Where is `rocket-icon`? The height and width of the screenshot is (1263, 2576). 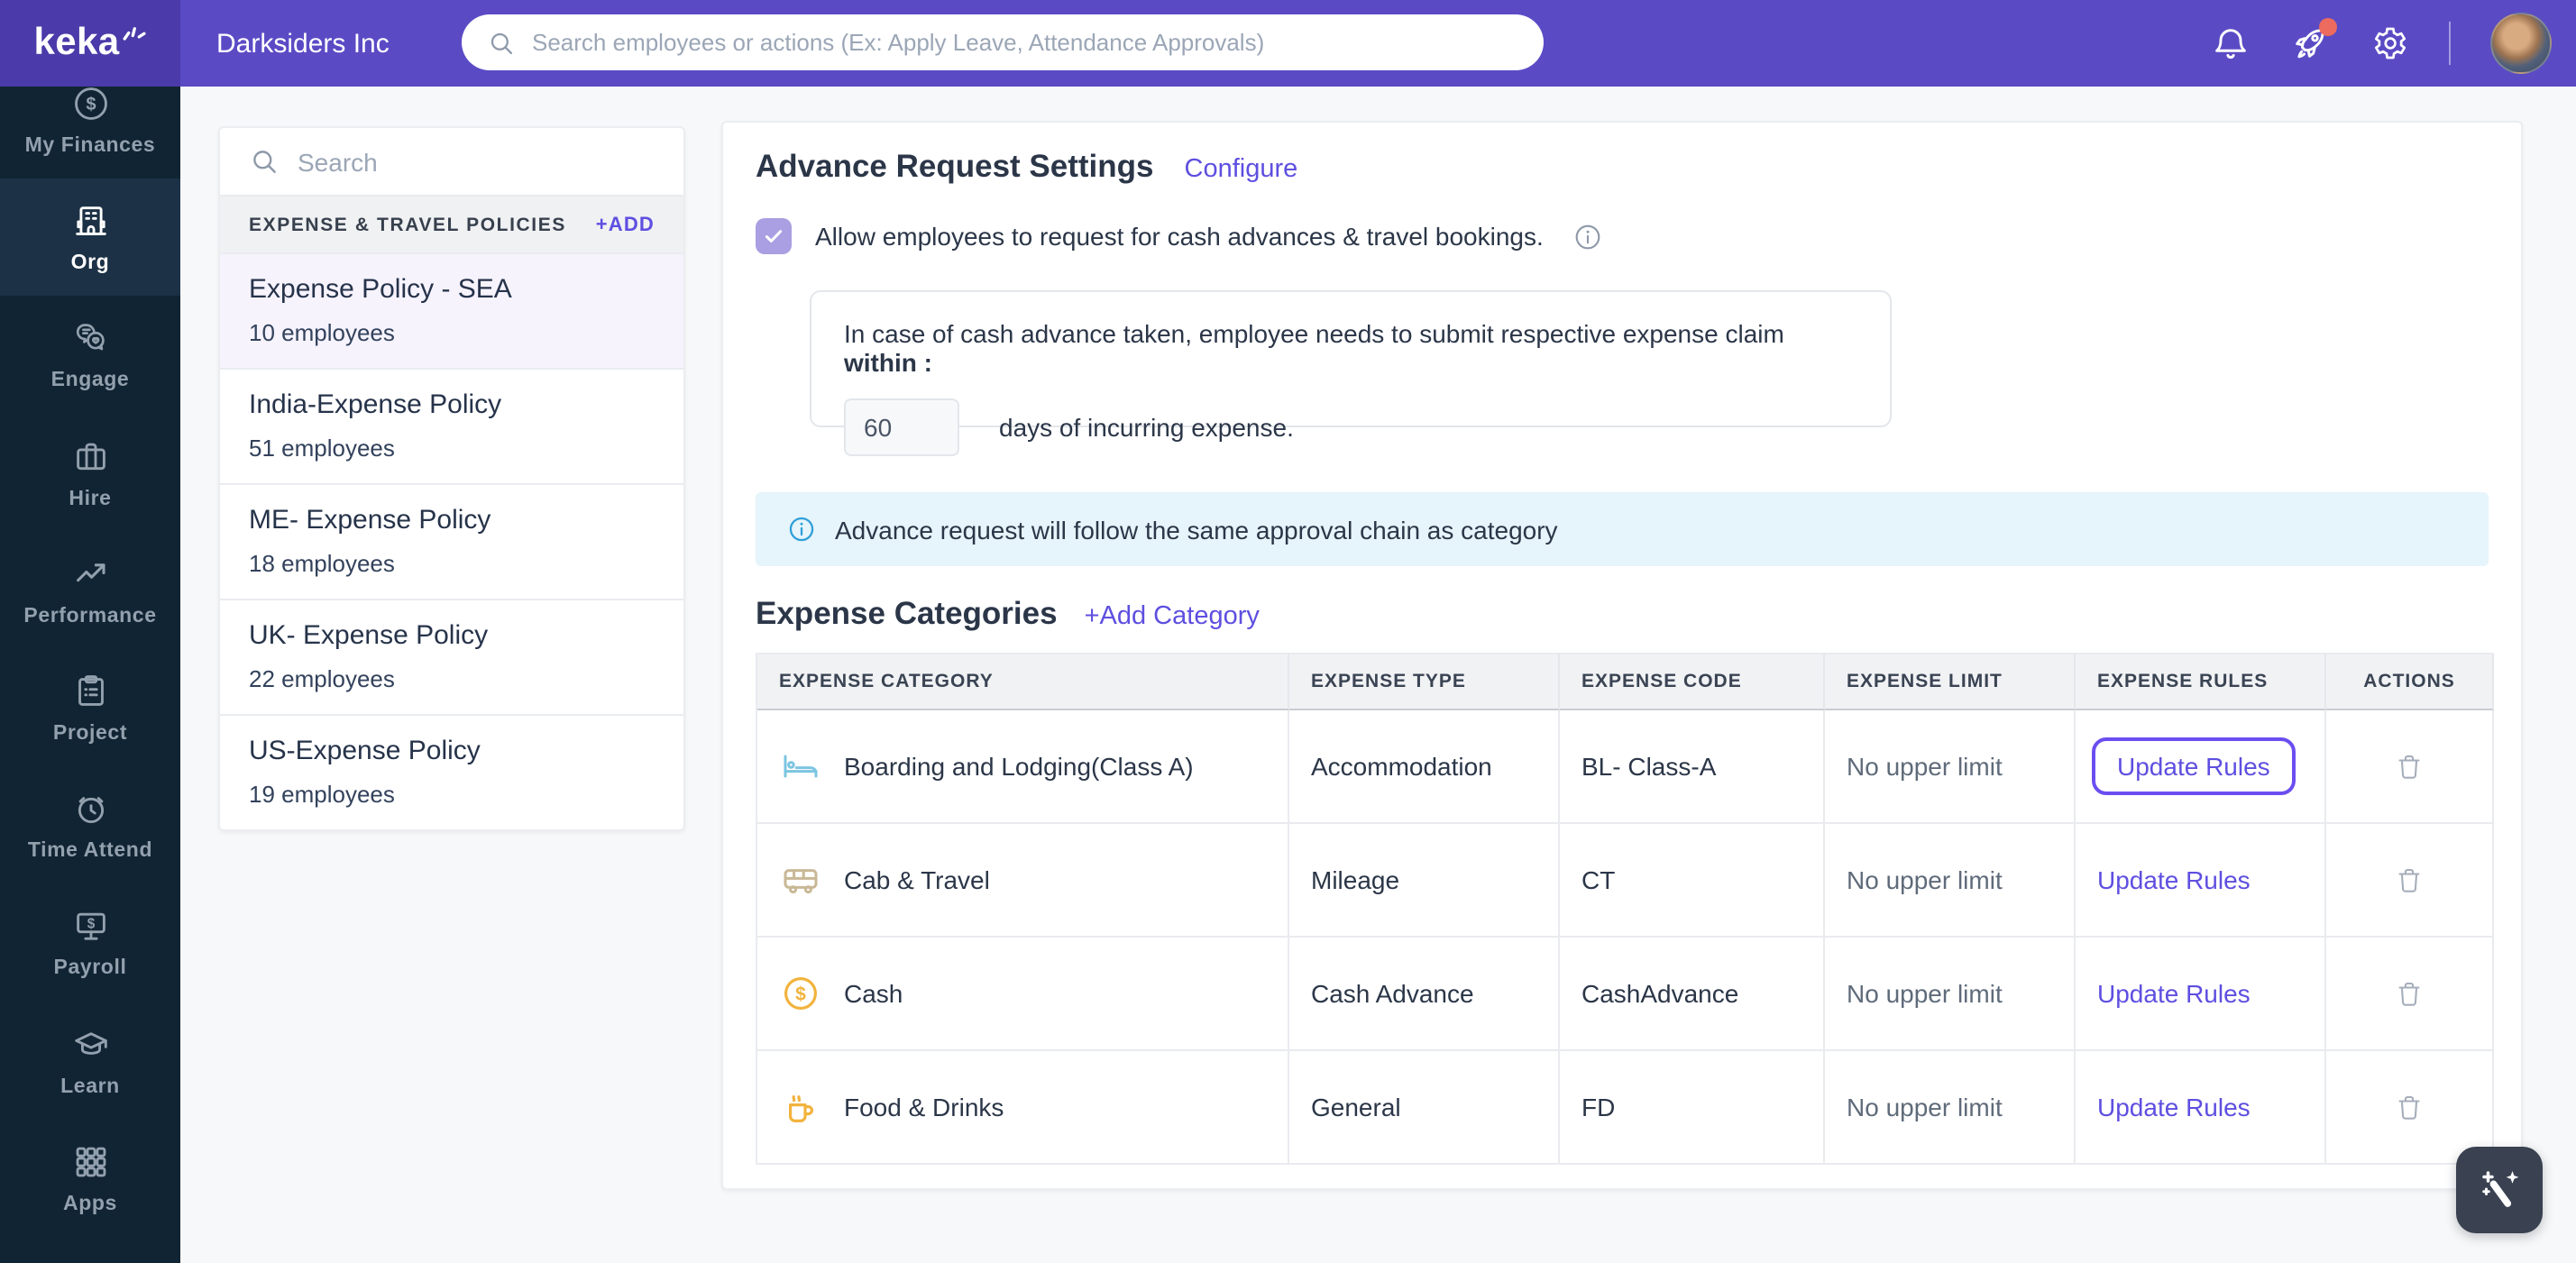 rocket-icon is located at coordinates (2312, 40).